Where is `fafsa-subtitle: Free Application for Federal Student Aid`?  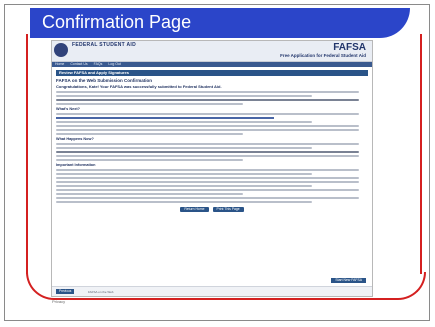
fafsa-subtitle: Free Application for Federal Student Aid is located at coordinates (323, 55).